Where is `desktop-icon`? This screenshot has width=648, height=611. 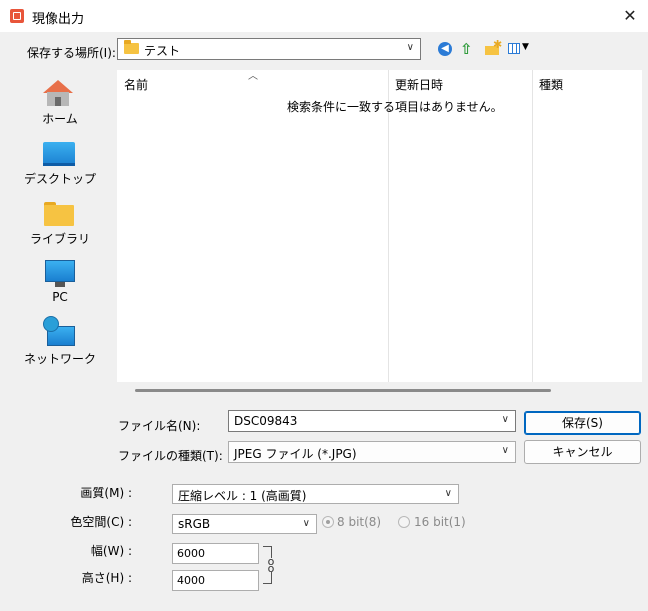
desktop-icon is located at coordinates (59, 154).